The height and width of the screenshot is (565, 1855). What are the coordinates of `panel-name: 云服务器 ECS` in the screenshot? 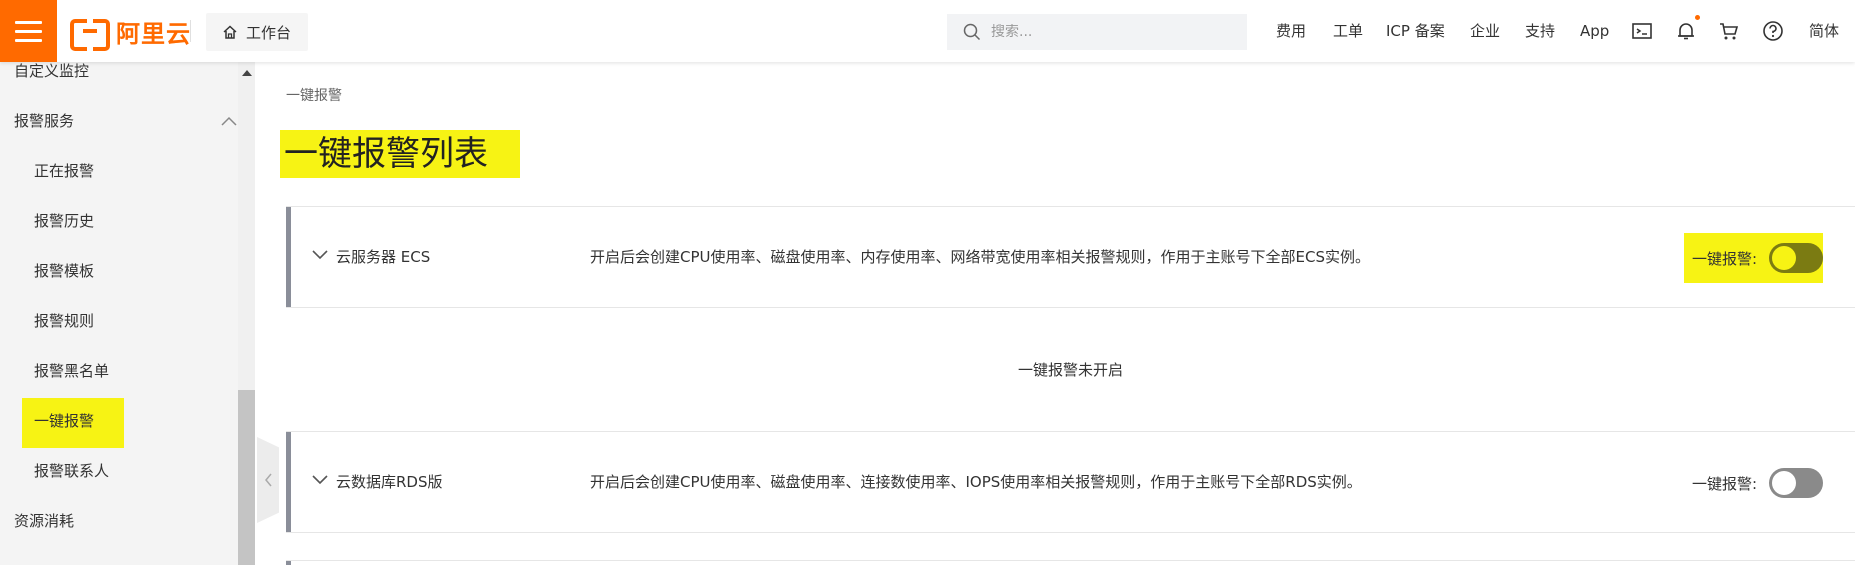 It's located at (383, 257).